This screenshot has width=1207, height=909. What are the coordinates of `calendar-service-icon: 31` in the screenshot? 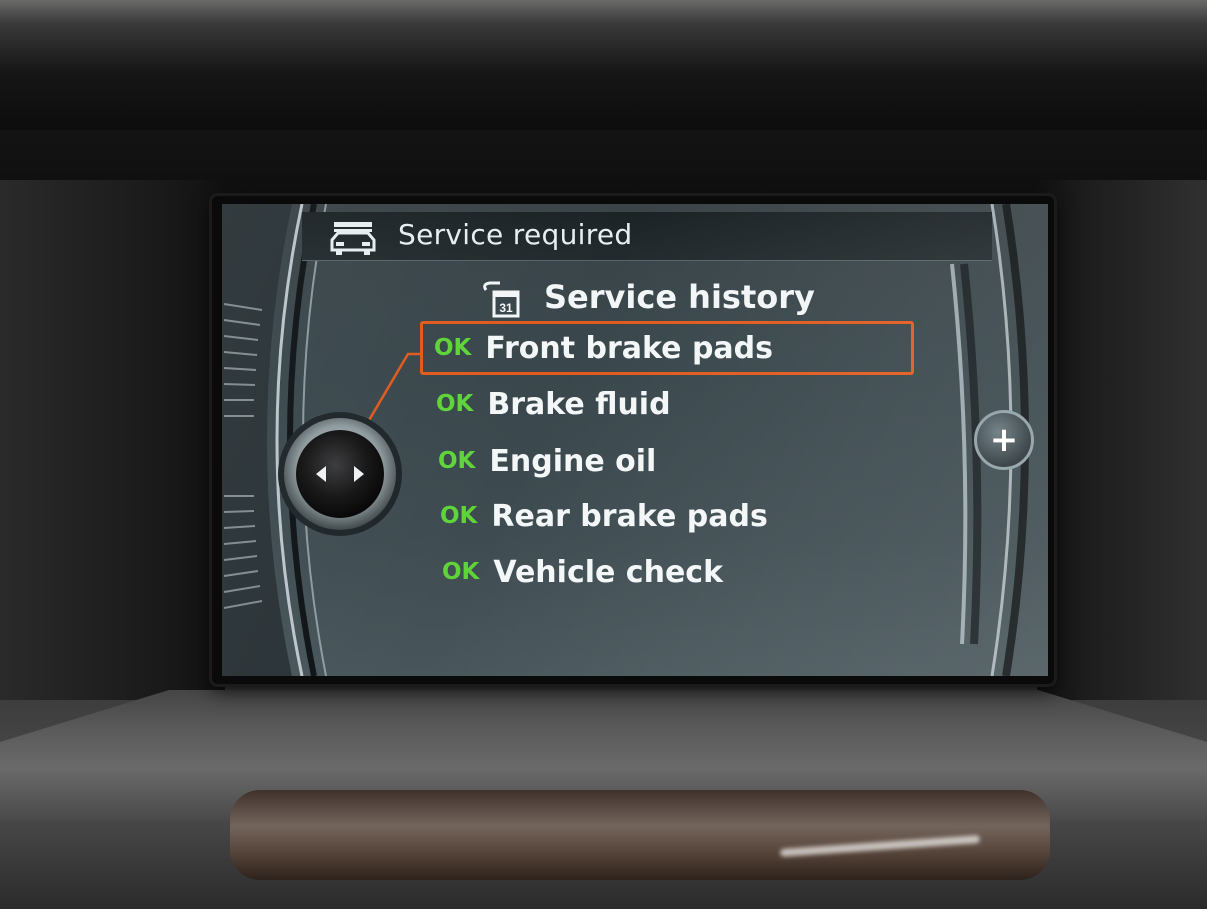 It's located at (501, 299).